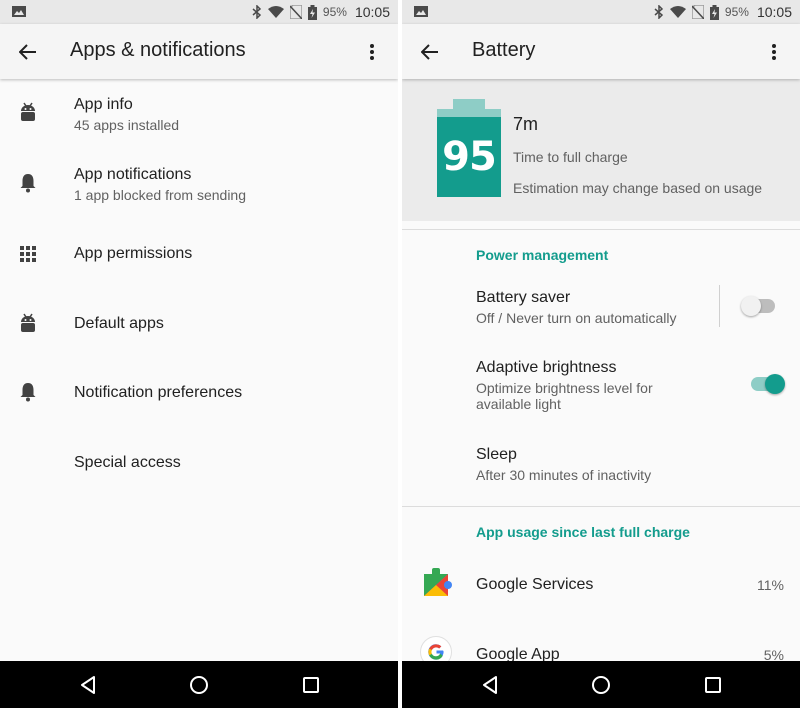 The height and width of the screenshot is (708, 800). What do you see at coordinates (719, 306) in the screenshot?
I see `vertical-separator` at bounding box center [719, 306].